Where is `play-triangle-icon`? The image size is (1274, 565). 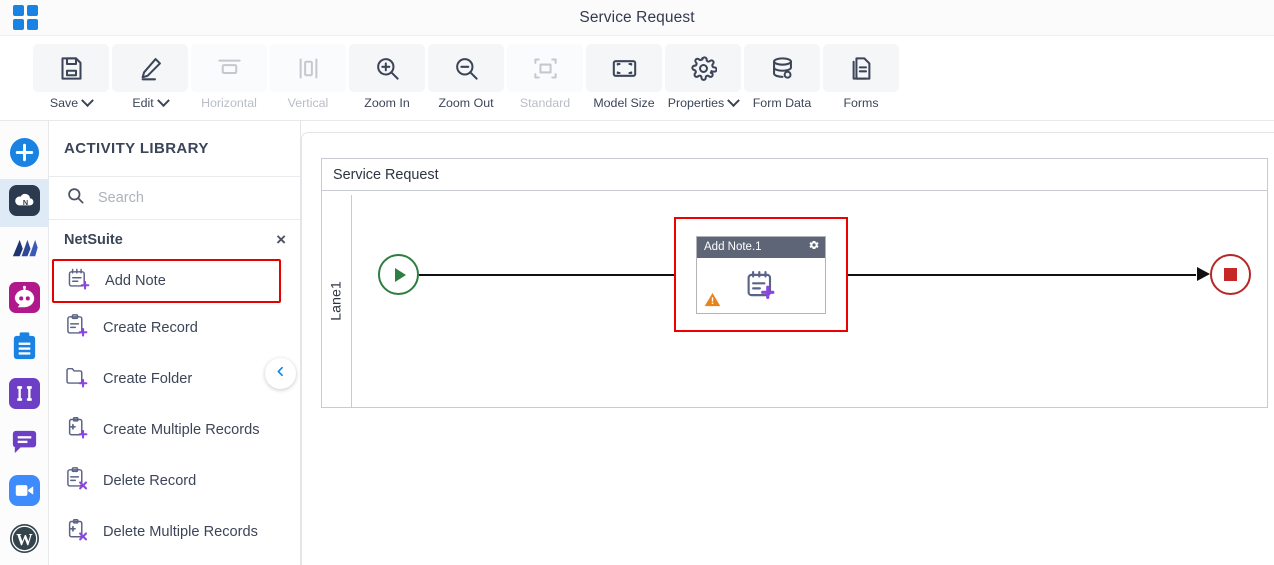 play-triangle-icon is located at coordinates (400, 274).